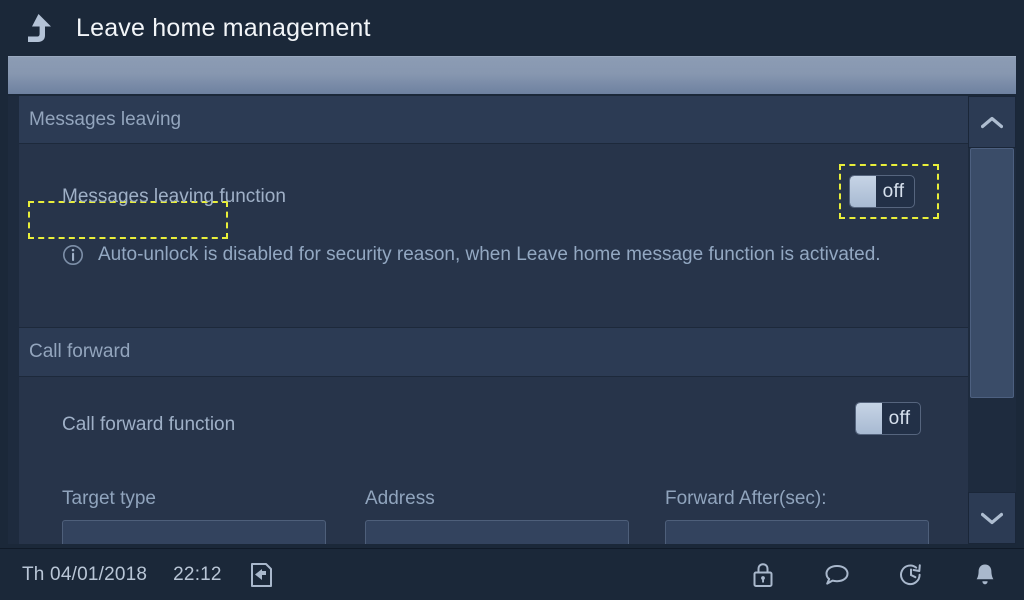 Image resolution: width=1024 pixels, height=600 pixels. I want to click on label-call-forward-function: Call forward function, so click(149, 424).